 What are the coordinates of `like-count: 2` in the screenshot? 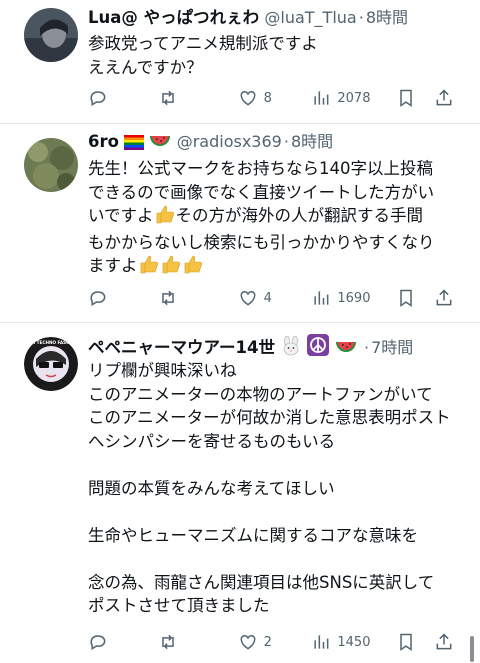 It's located at (267, 642).